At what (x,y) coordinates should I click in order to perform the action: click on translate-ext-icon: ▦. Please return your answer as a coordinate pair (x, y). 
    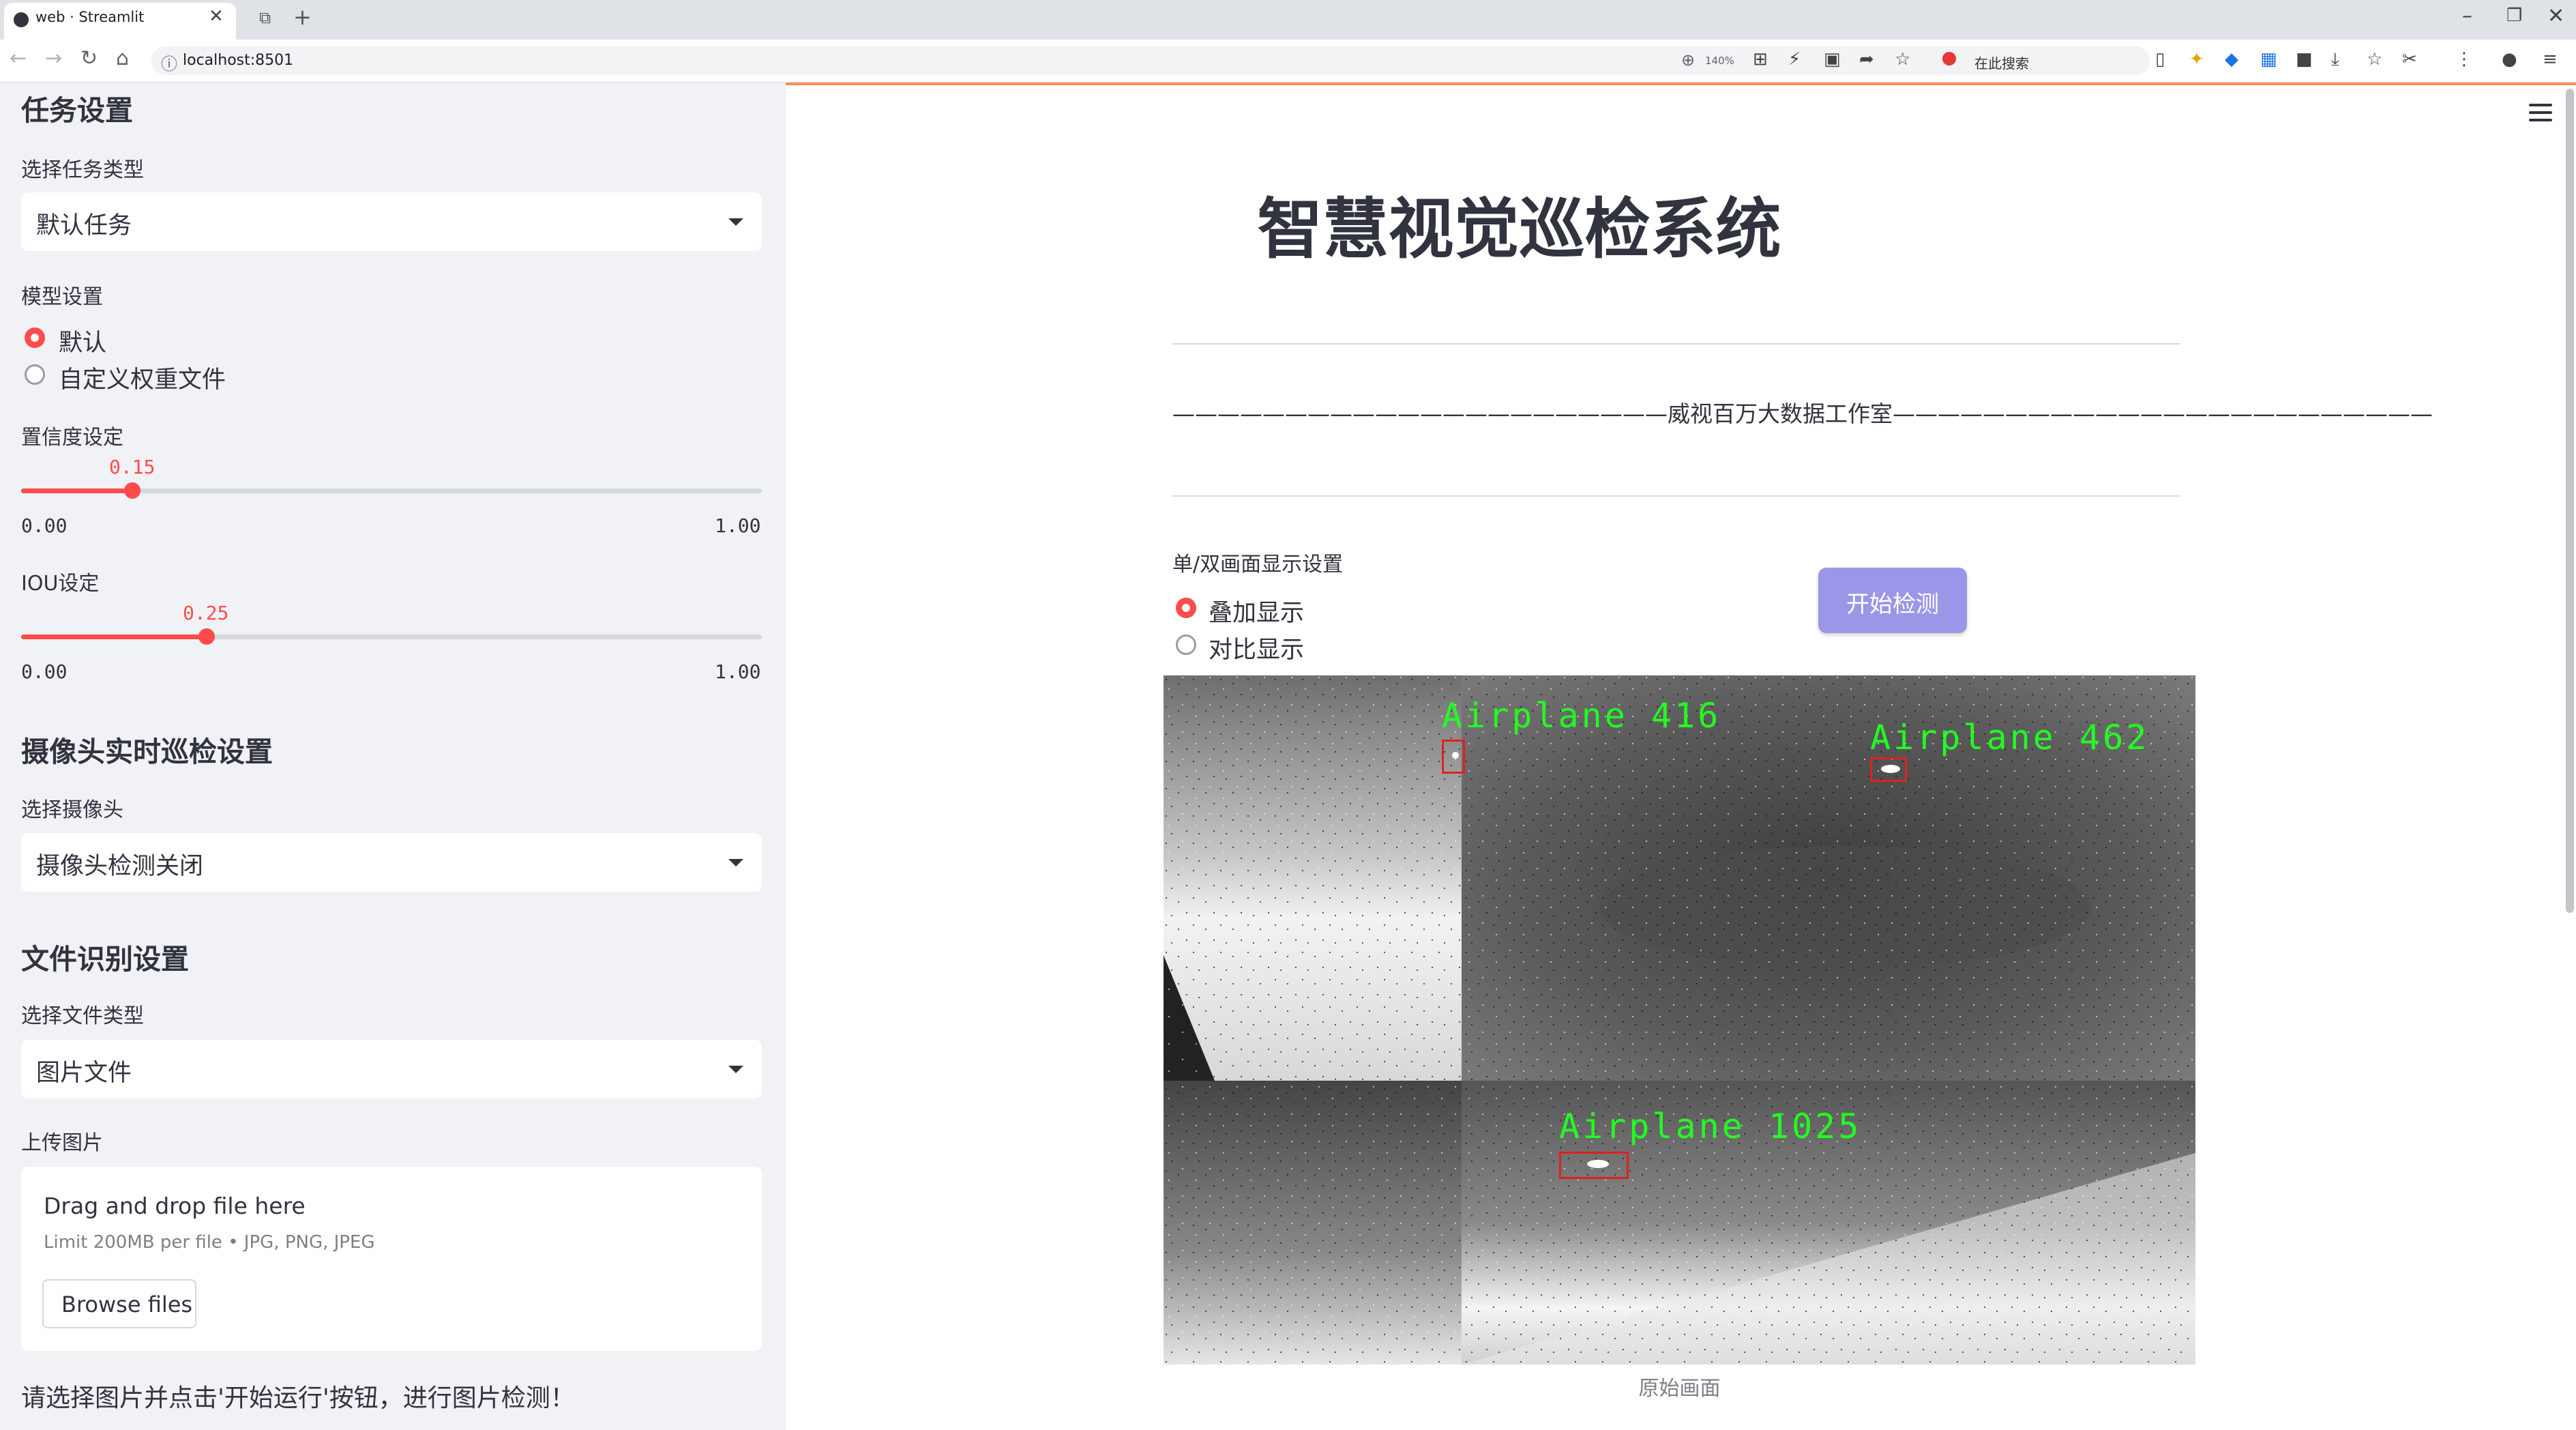
    Looking at the image, I should click on (2268, 60).